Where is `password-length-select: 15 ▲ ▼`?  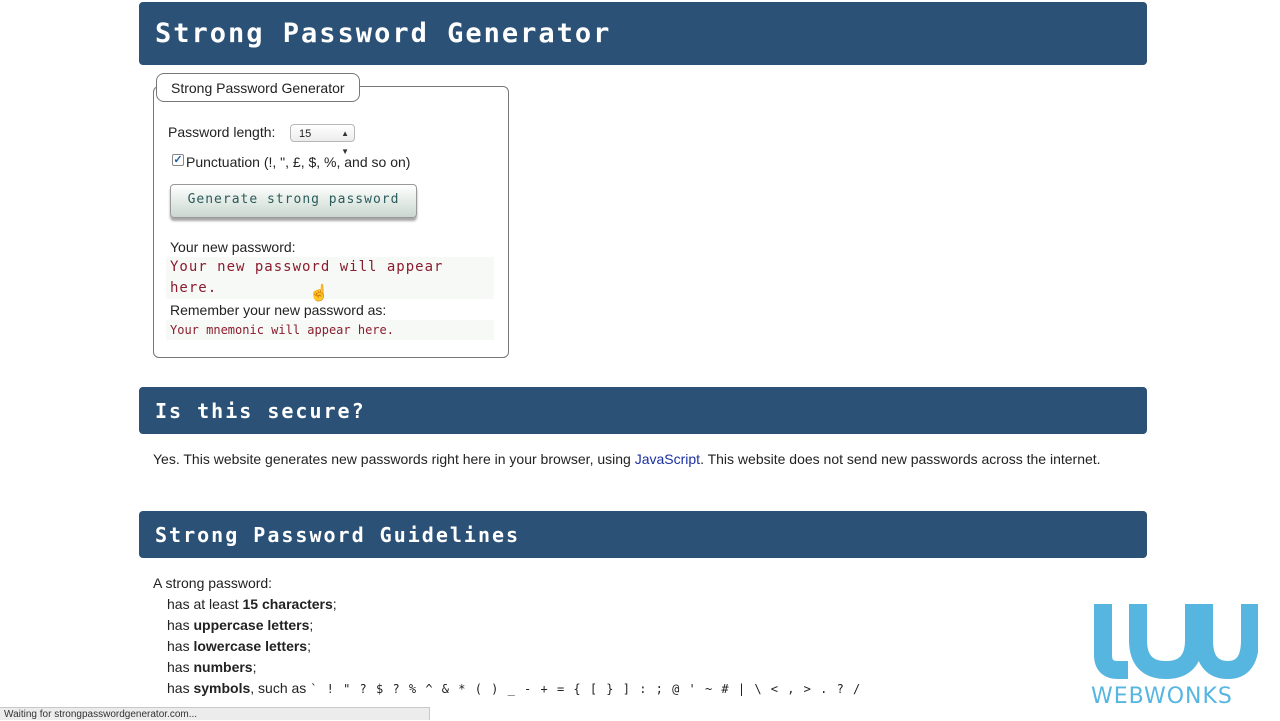
password-length-select: 15 ▲ ▼ is located at coordinates (322, 140).